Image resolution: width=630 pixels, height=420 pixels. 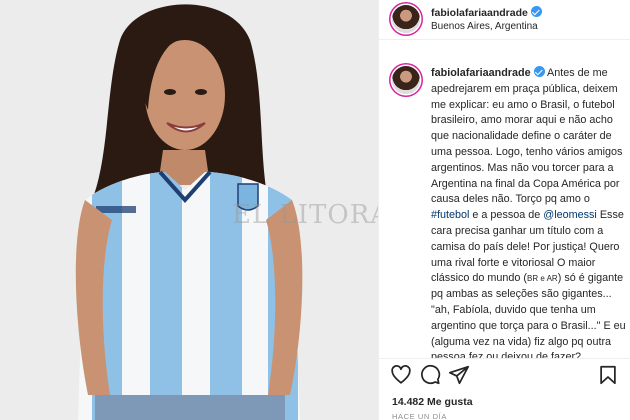 What do you see at coordinates (419, 416) in the screenshot?
I see `post-timestamp: HACE UN DÍA` at bounding box center [419, 416].